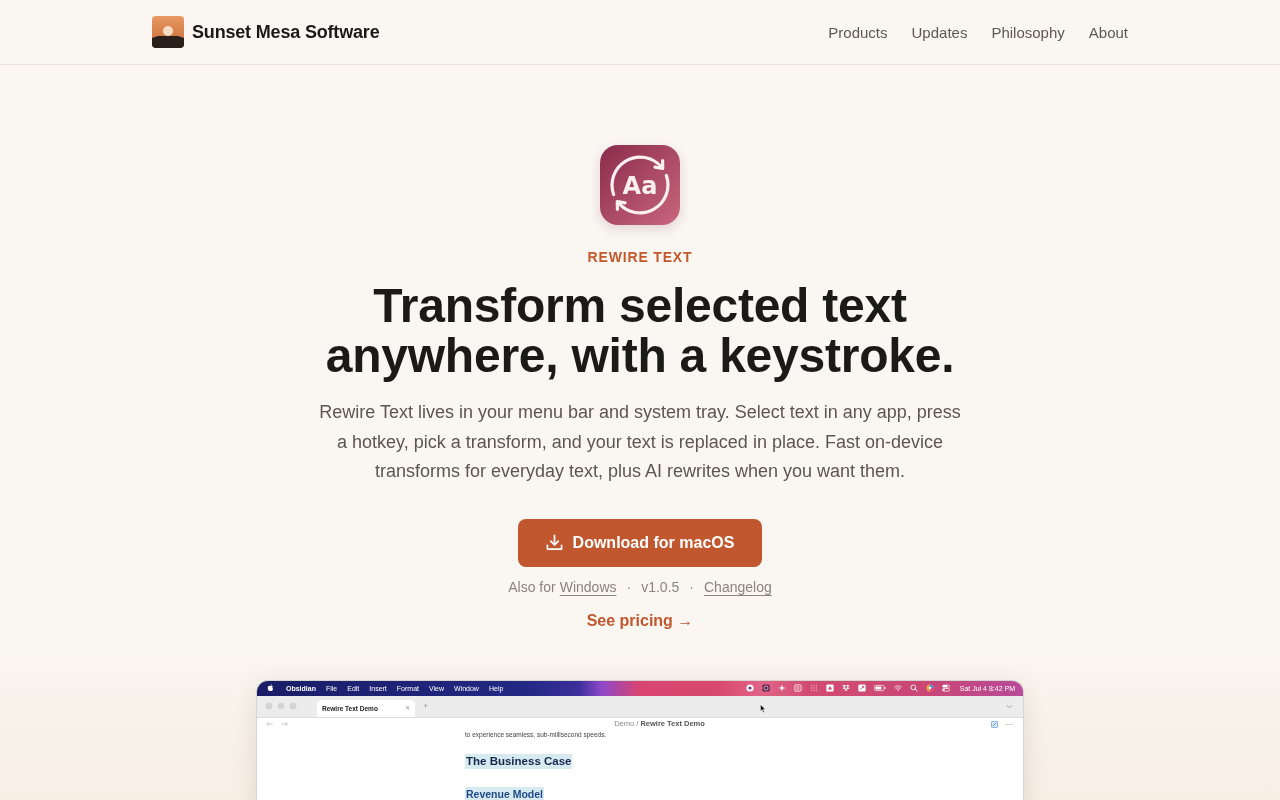 Image resolution: width=1280 pixels, height=800 pixels. I want to click on meta-text: Also for, so click(532, 587).